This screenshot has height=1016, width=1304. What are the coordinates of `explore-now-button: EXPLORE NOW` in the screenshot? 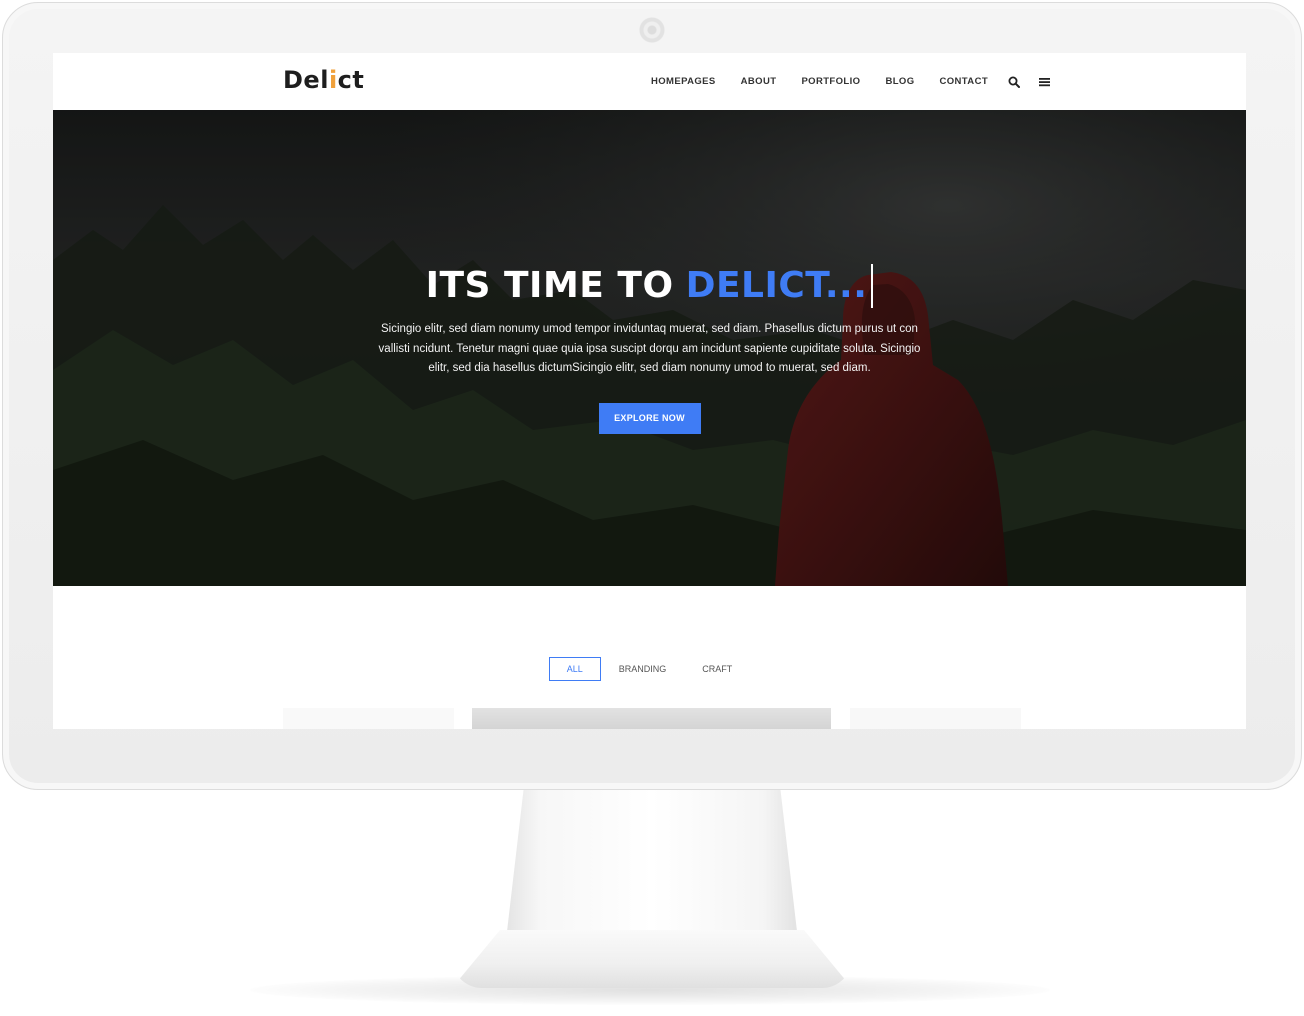 It's located at (649, 418).